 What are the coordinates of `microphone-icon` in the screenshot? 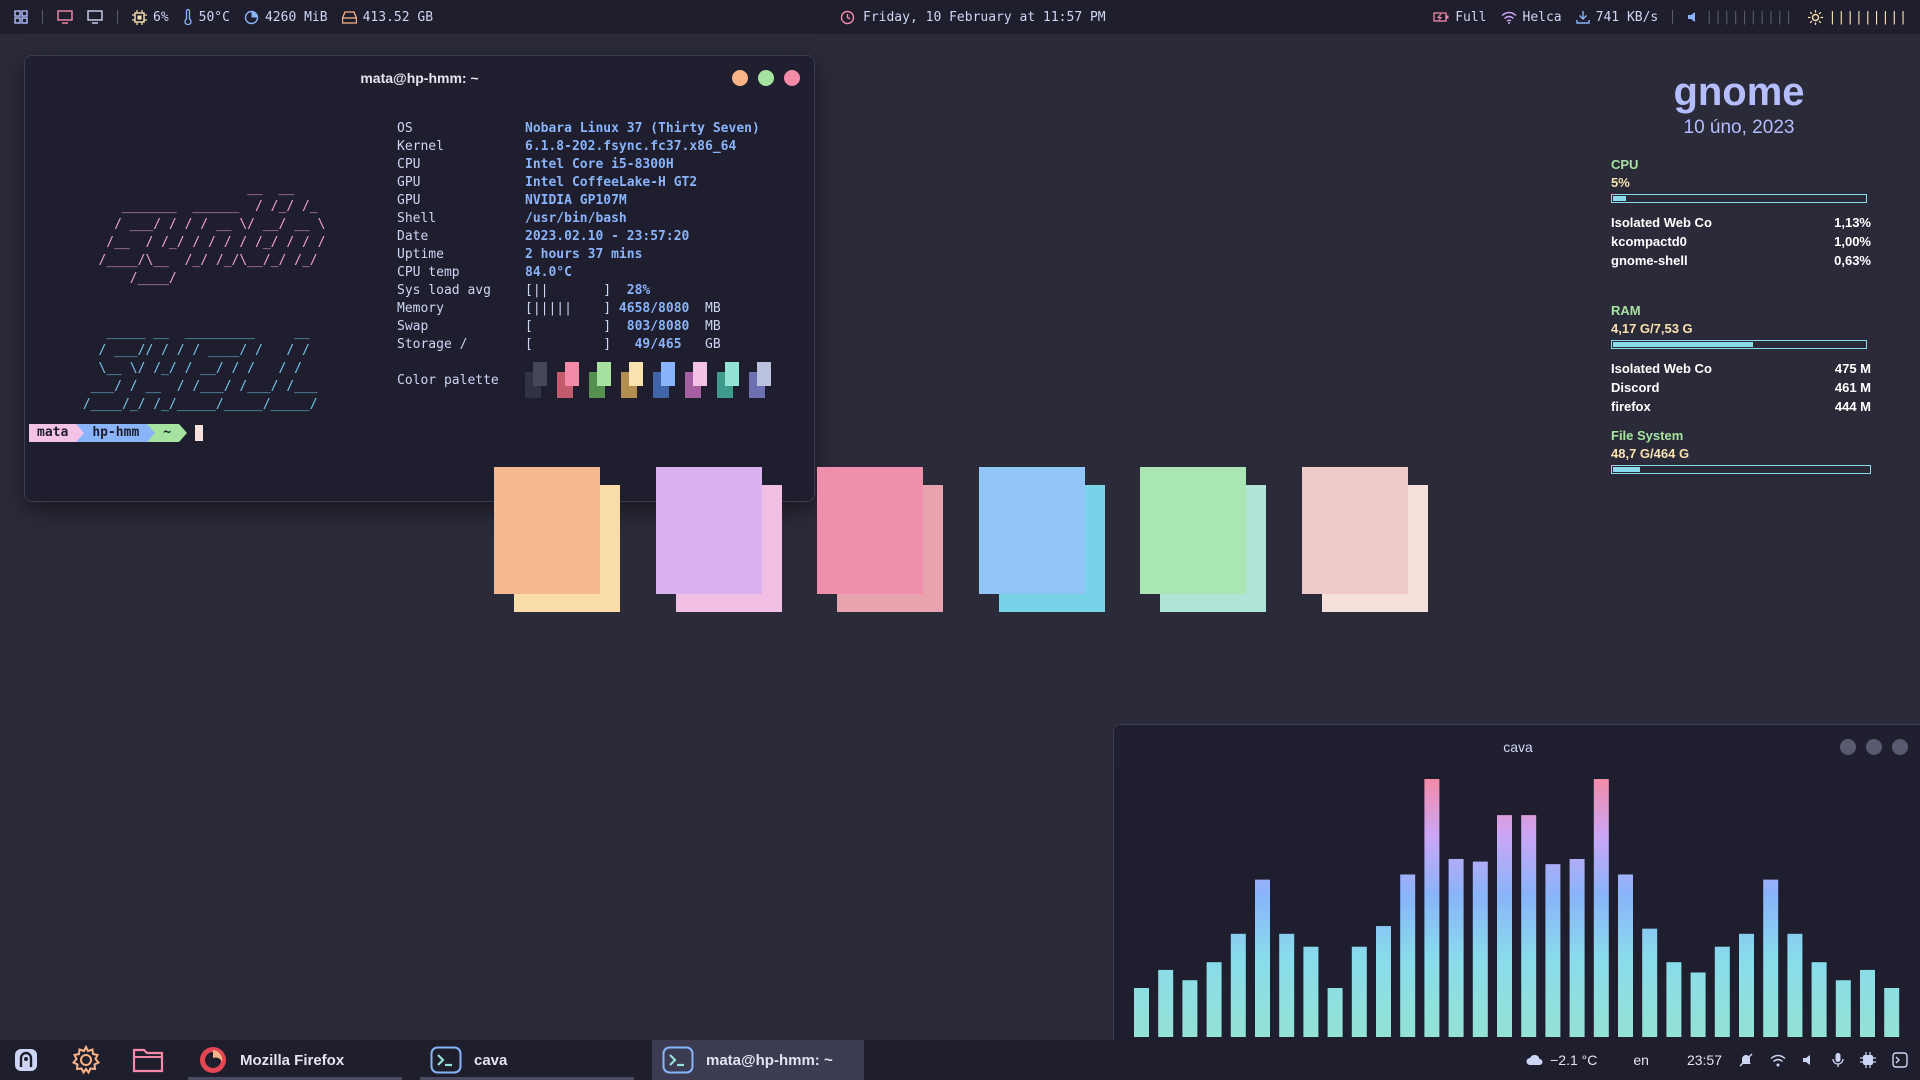 It's located at (1838, 1060).